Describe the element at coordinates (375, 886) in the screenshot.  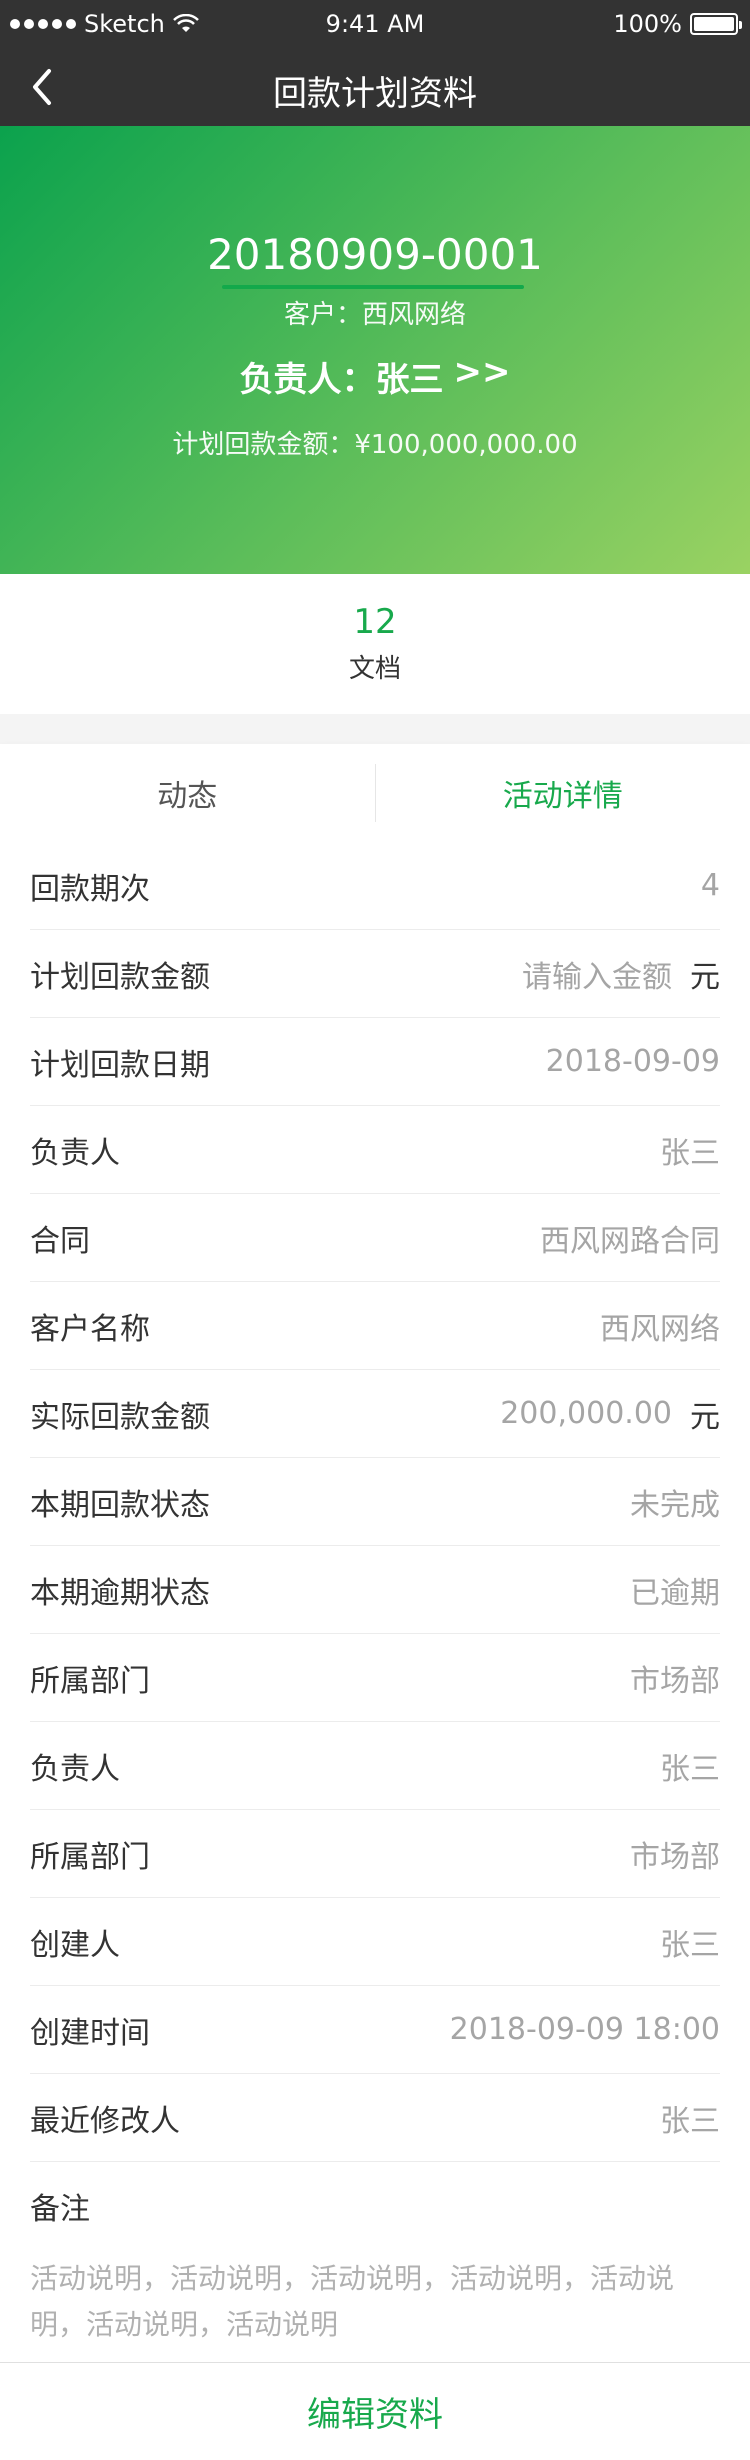
I see `row-period: 回款期次 4` at that location.